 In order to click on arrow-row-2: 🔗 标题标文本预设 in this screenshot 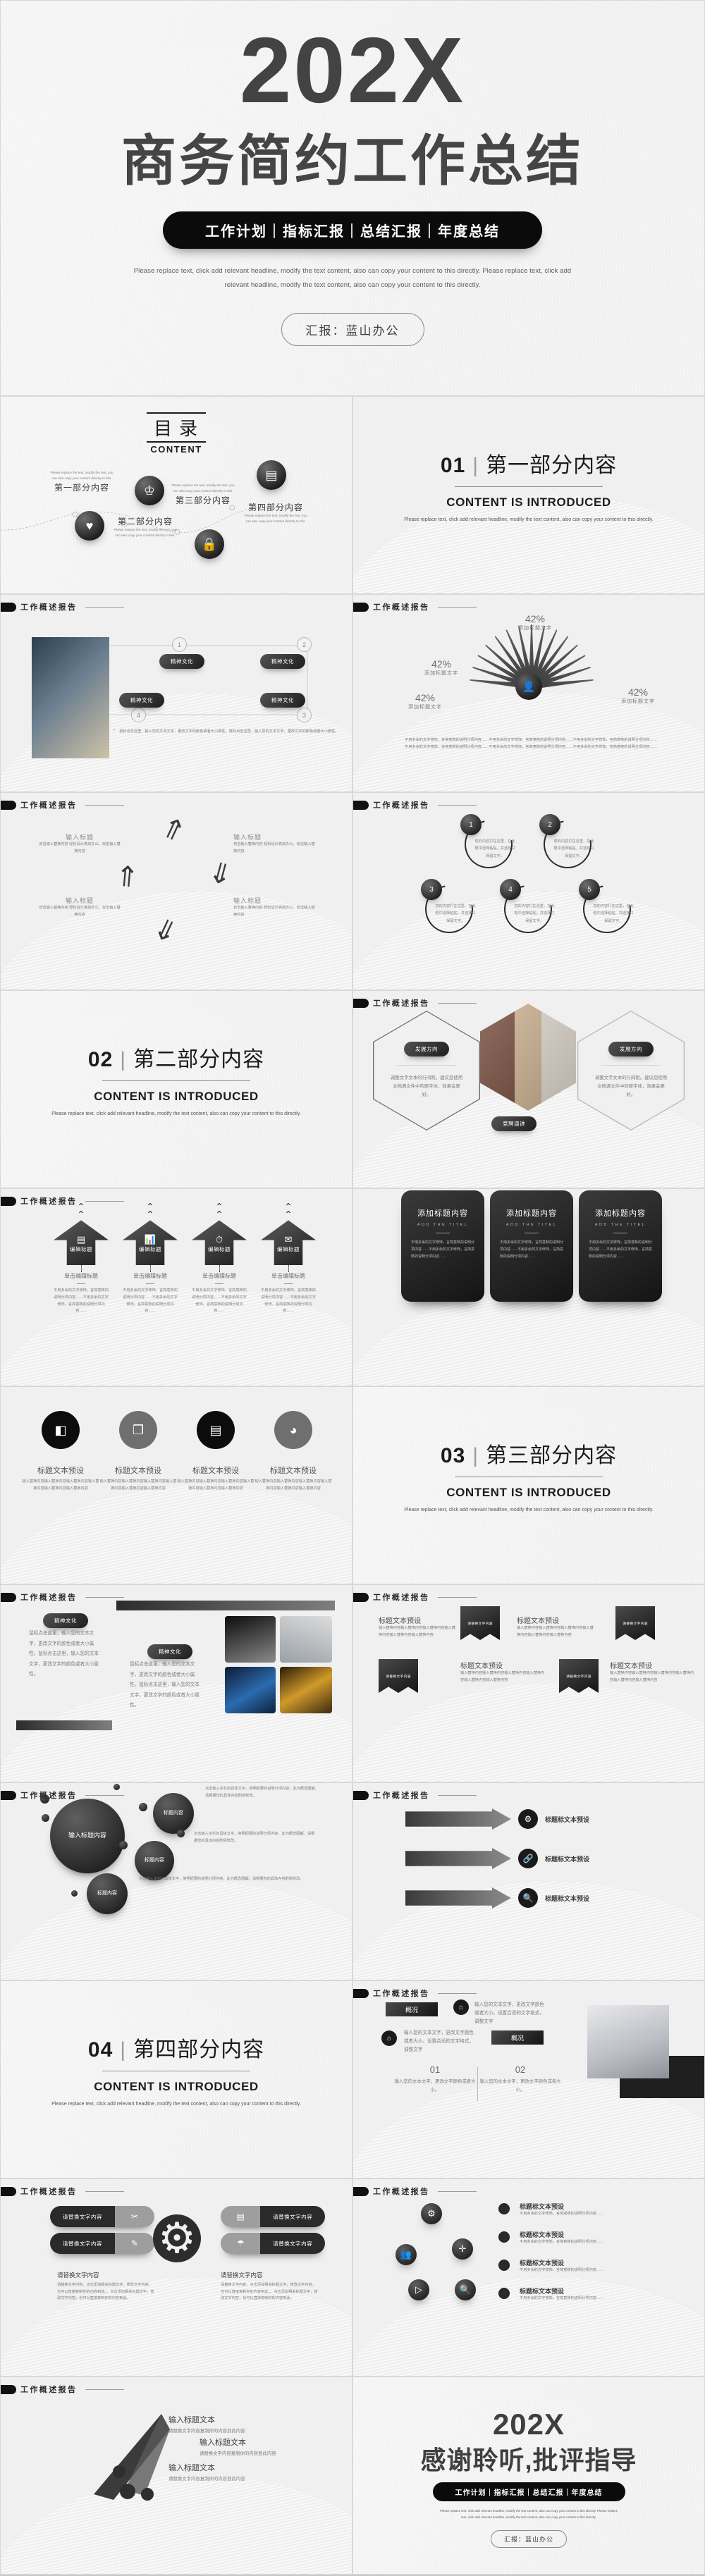, I will do `click(497, 1858)`.